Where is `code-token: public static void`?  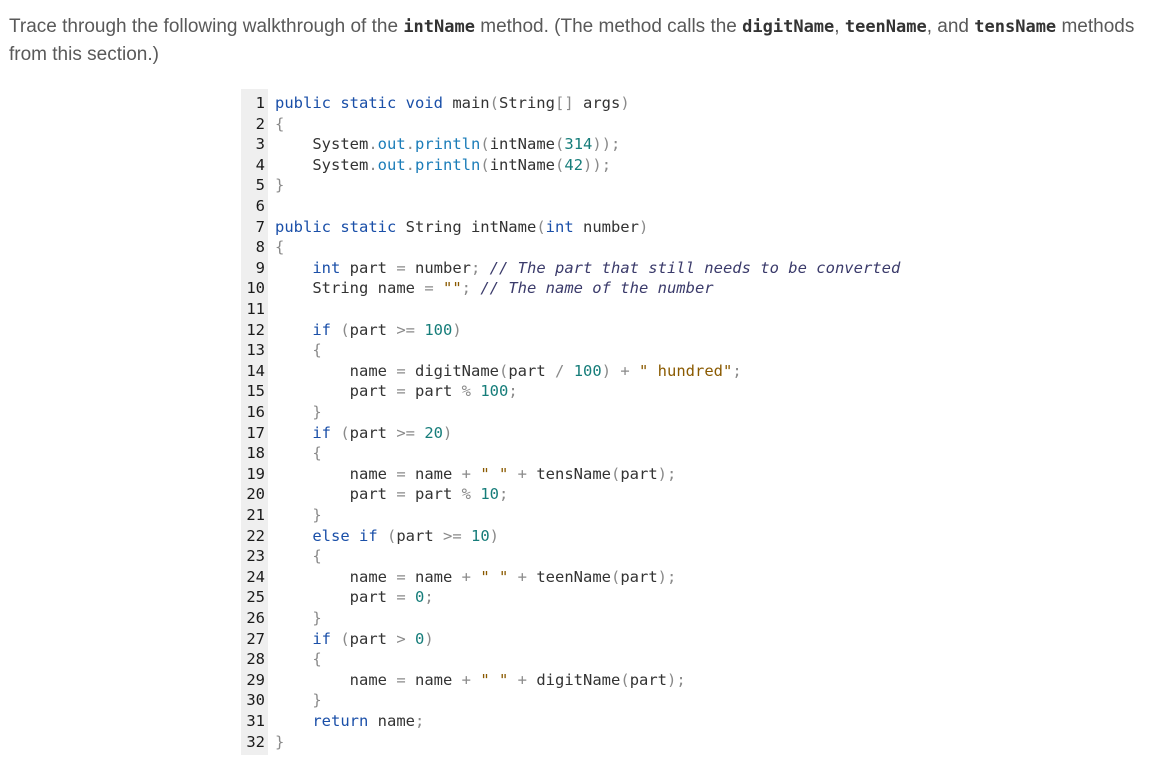 code-token: public static void is located at coordinates (364, 103).